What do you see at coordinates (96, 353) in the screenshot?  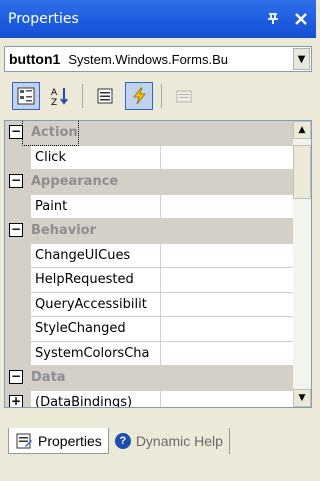 I see `property-name: SystemColorsCha` at bounding box center [96, 353].